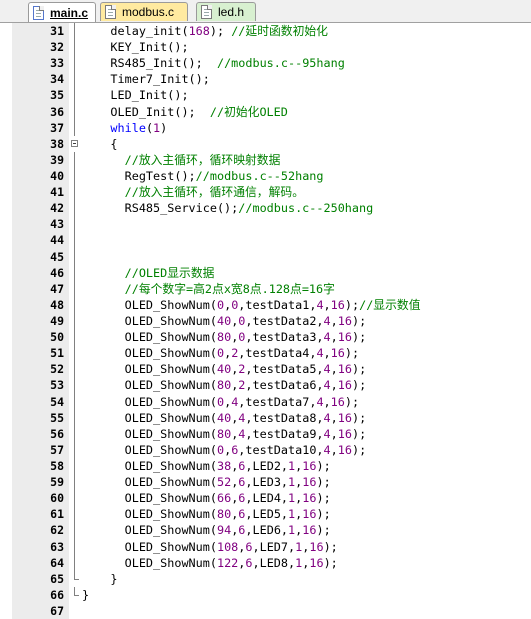  What do you see at coordinates (284, 385) in the screenshot?
I see `code-token: ,testData6,` at bounding box center [284, 385].